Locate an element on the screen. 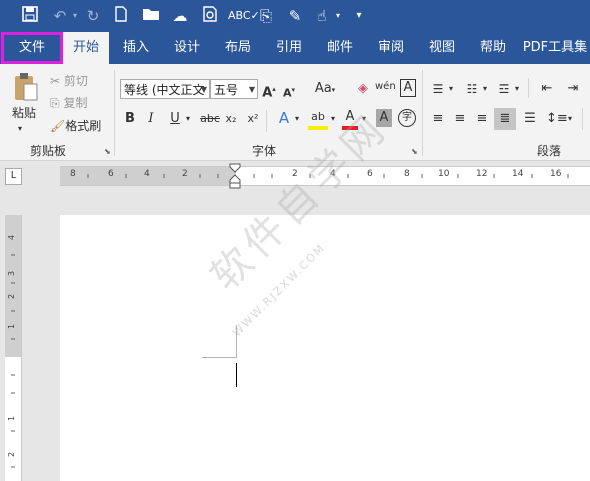 Image resolution: width=590 pixels, height=481 pixels. undo-icon: ↶ is located at coordinates (60, 16).